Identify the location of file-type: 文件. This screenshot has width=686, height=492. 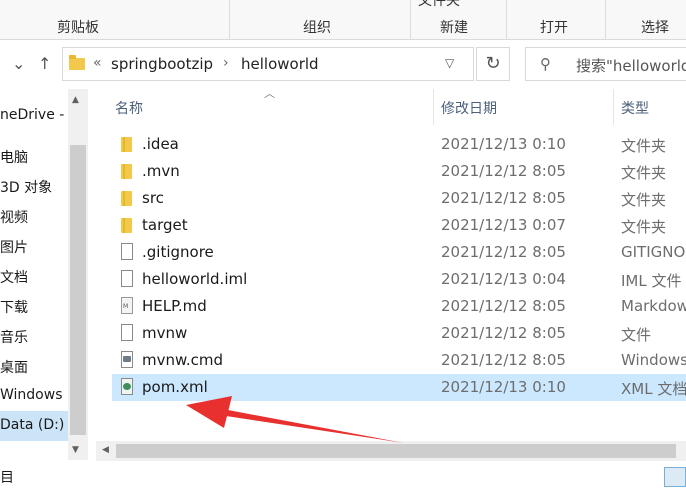
(636, 335).